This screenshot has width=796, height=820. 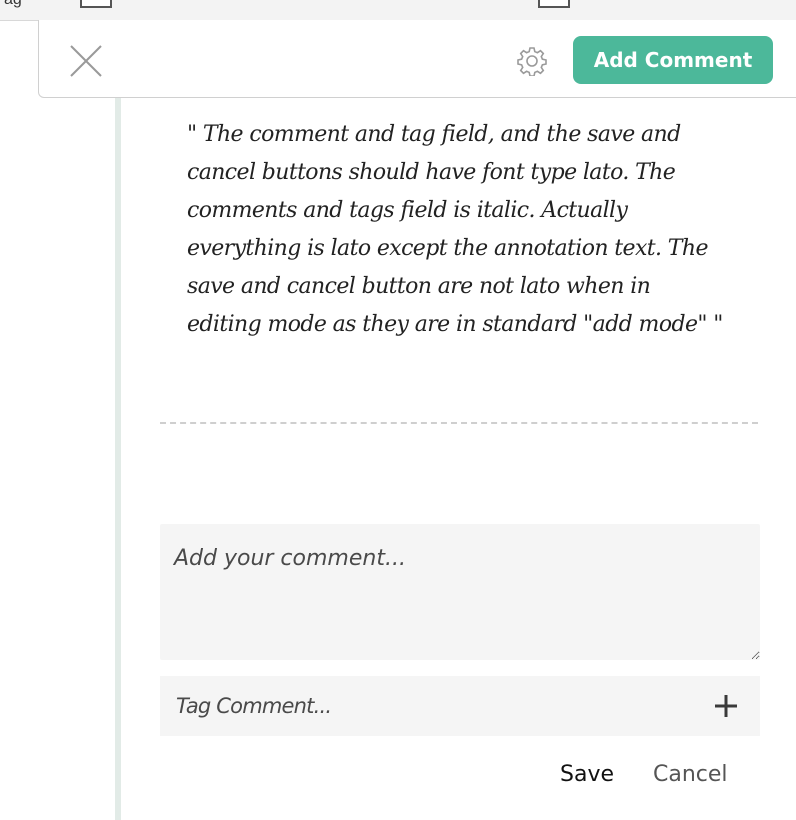 What do you see at coordinates (430, 706) in the screenshot?
I see `tag-input` at bounding box center [430, 706].